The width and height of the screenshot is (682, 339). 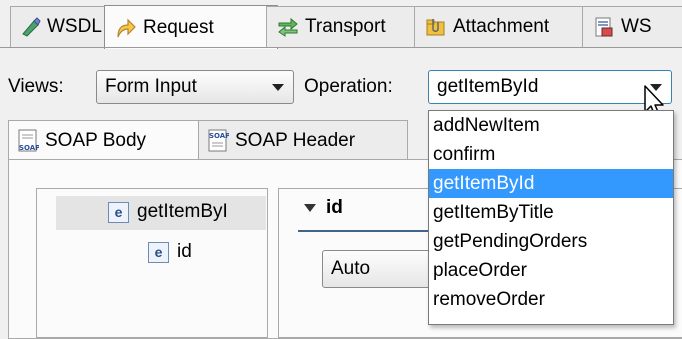 What do you see at coordinates (551, 270) in the screenshot?
I see `operation-option: placeOrder` at bounding box center [551, 270].